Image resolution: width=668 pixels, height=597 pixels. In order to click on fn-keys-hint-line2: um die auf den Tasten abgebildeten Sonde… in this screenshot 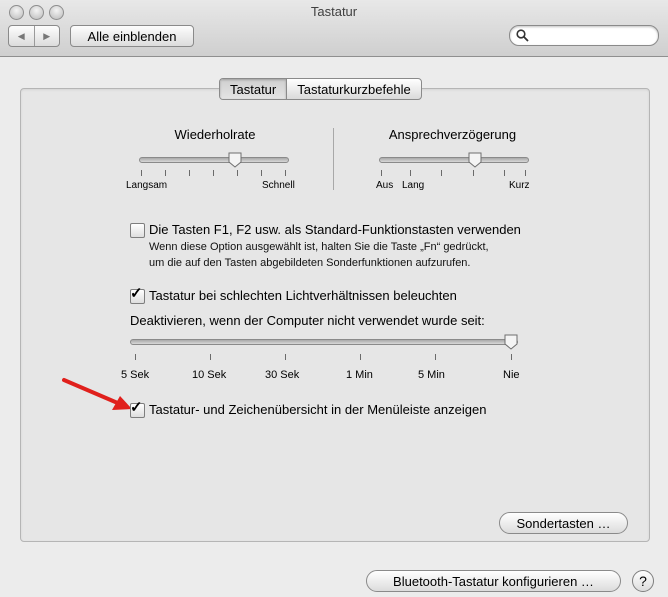, I will do `click(310, 263)`.